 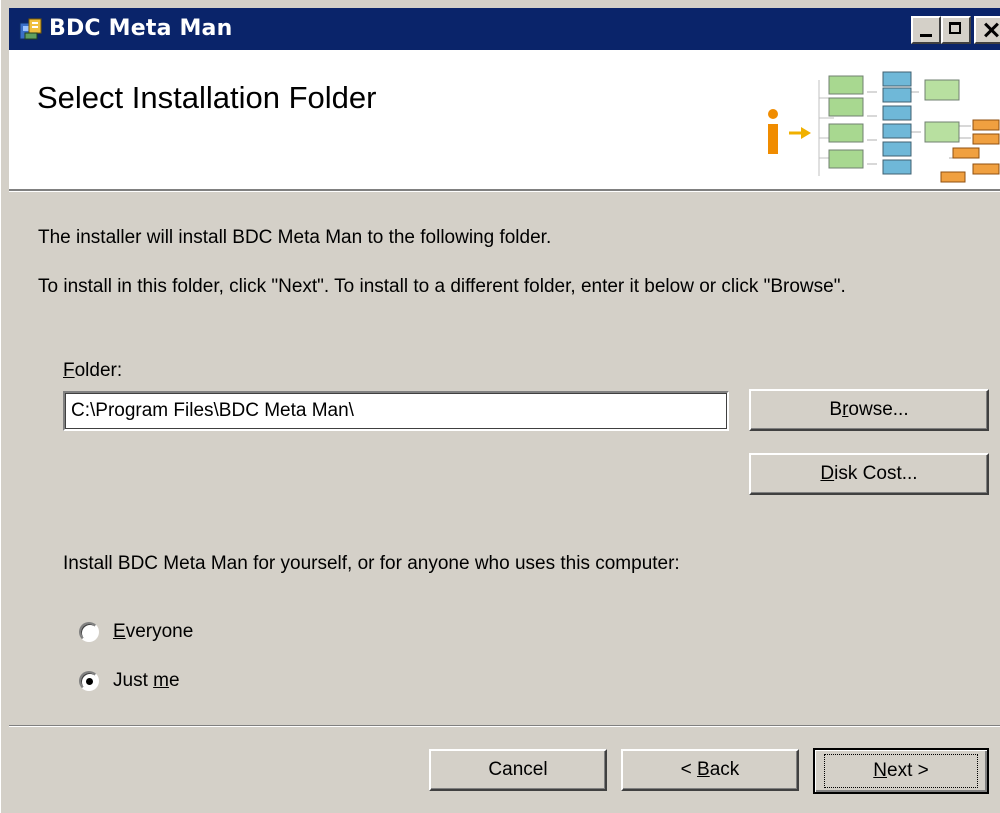 What do you see at coordinates (504, 726) in the screenshot?
I see `footer-divider` at bounding box center [504, 726].